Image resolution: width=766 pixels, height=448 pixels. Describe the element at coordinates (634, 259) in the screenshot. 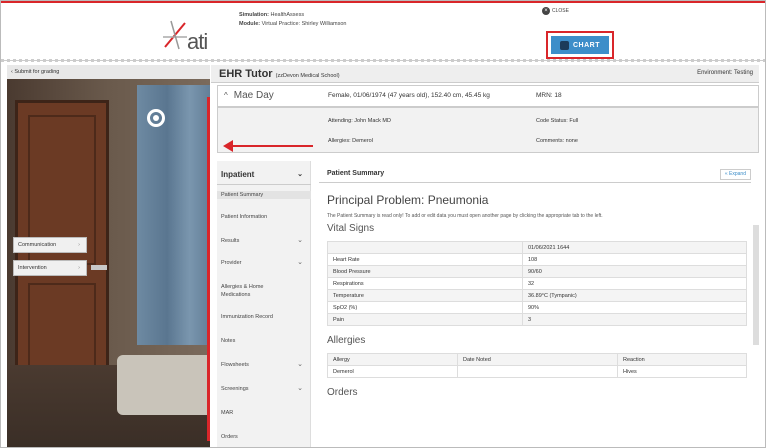

I see `vital-value: 108` at that location.